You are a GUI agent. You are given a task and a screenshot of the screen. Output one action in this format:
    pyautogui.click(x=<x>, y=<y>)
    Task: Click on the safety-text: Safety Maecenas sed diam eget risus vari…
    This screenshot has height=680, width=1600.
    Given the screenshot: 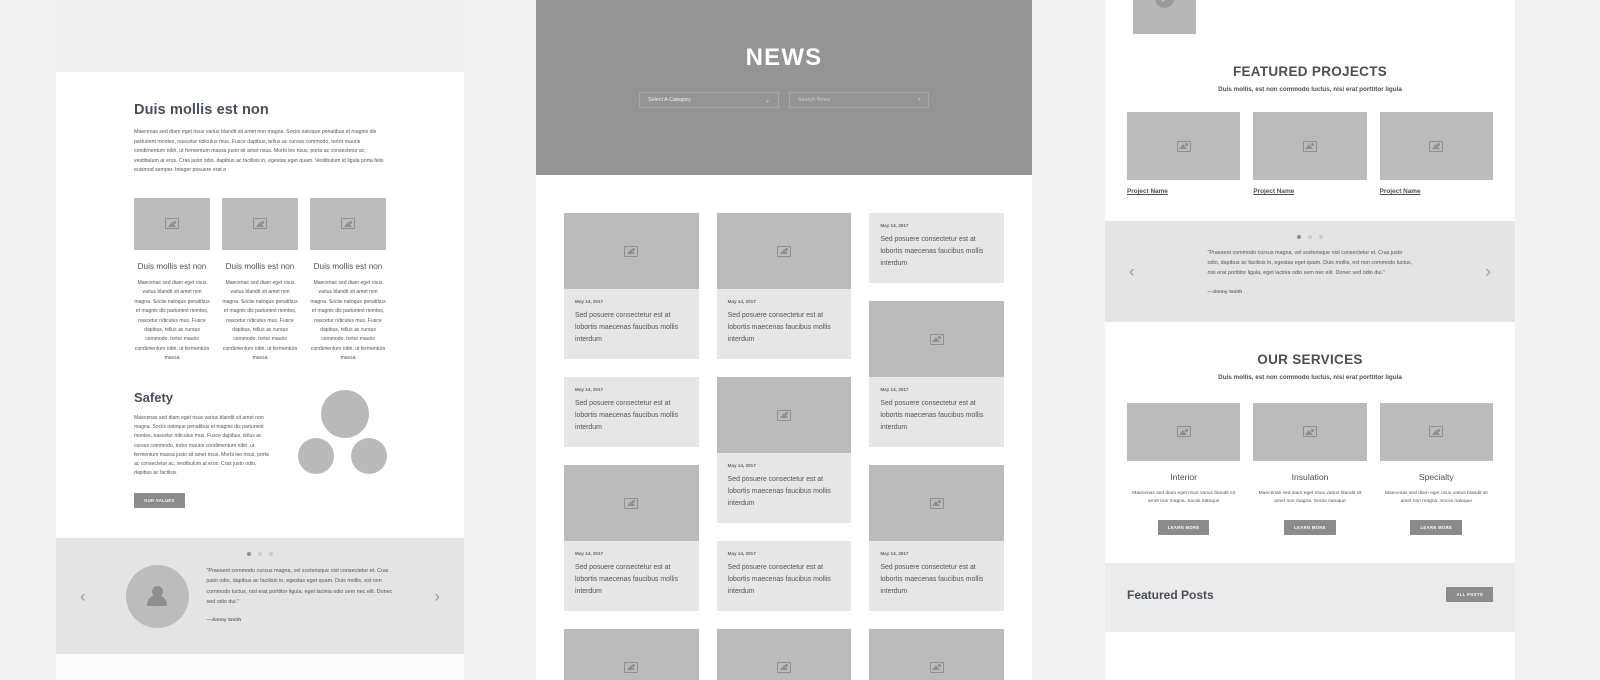 What is the action you would take?
    pyautogui.click(x=194, y=449)
    